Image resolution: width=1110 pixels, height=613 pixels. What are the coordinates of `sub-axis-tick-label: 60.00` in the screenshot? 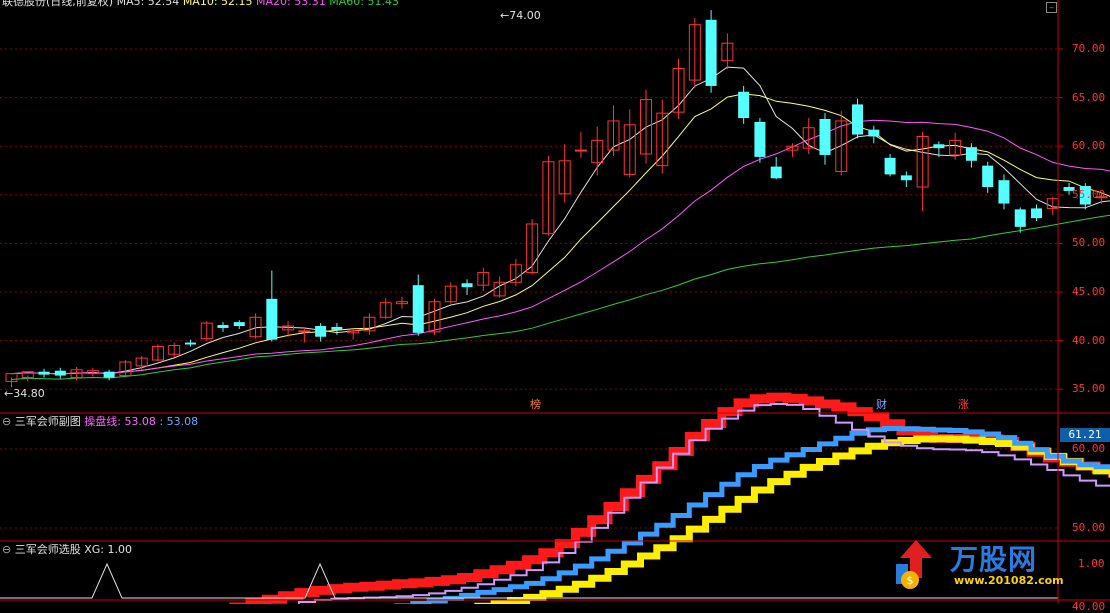 It's located at (1088, 448).